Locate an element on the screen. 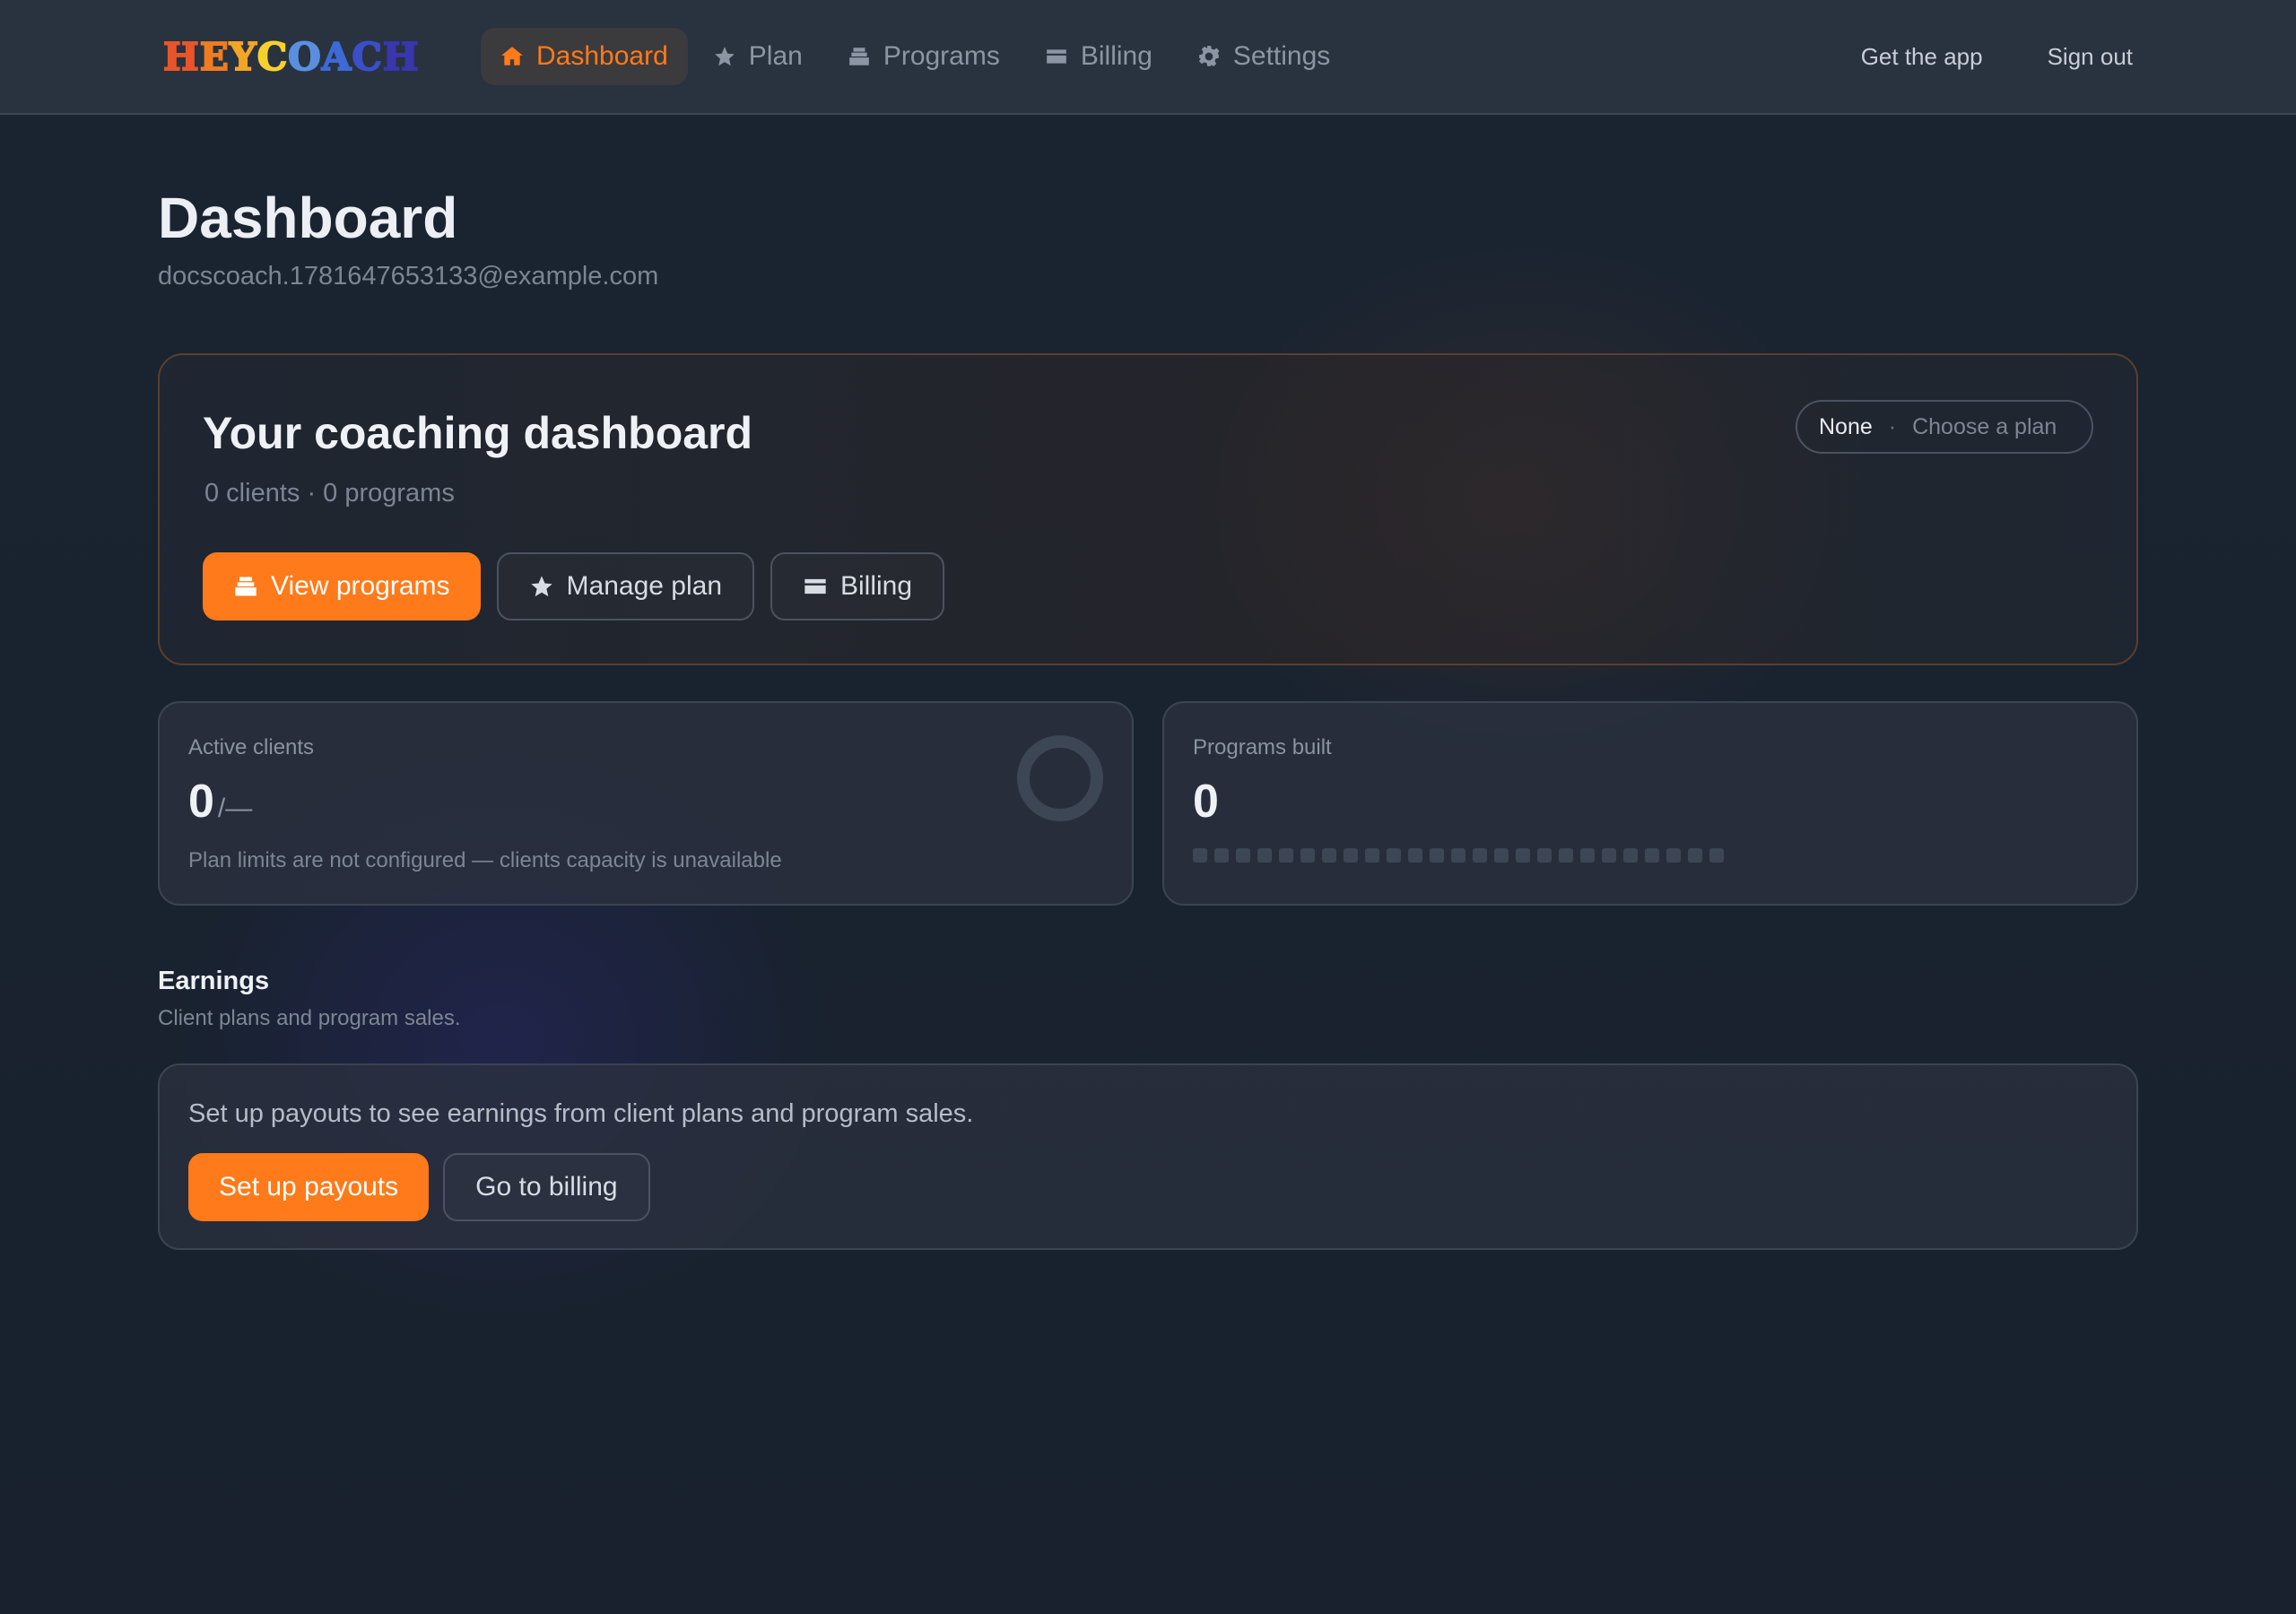 This screenshot has width=2296, height=1614. button-label: Manage plan is located at coordinates (644, 586).